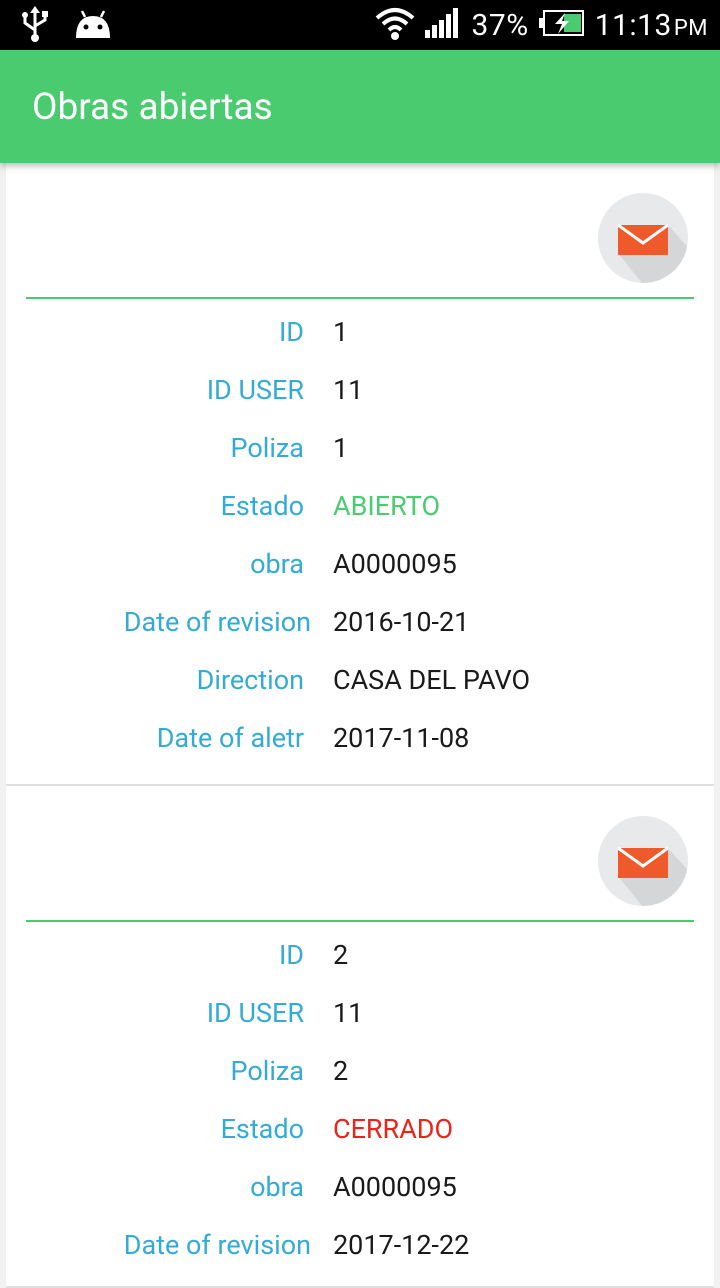 The width and height of the screenshot is (720, 1288). Describe the element at coordinates (401, 738) in the screenshot. I see `field-value: 2017-11-08` at that location.